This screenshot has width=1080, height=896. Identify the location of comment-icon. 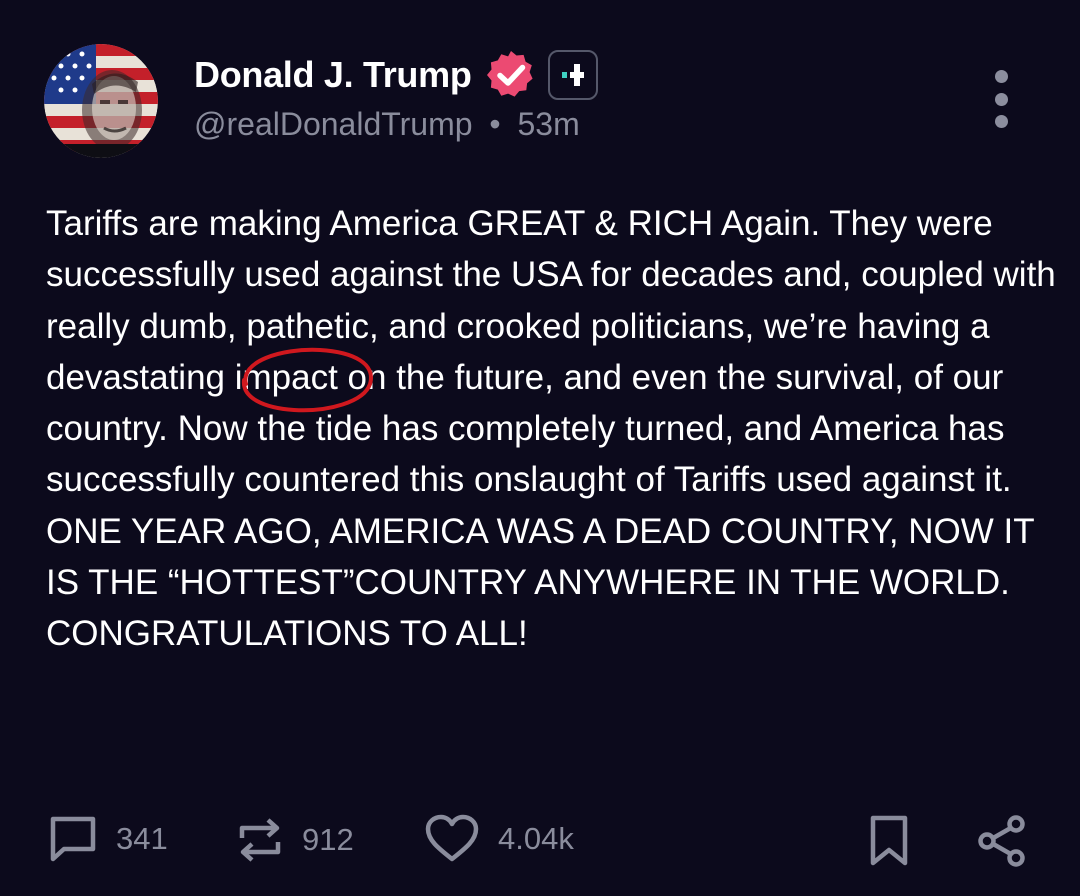
(73, 839).